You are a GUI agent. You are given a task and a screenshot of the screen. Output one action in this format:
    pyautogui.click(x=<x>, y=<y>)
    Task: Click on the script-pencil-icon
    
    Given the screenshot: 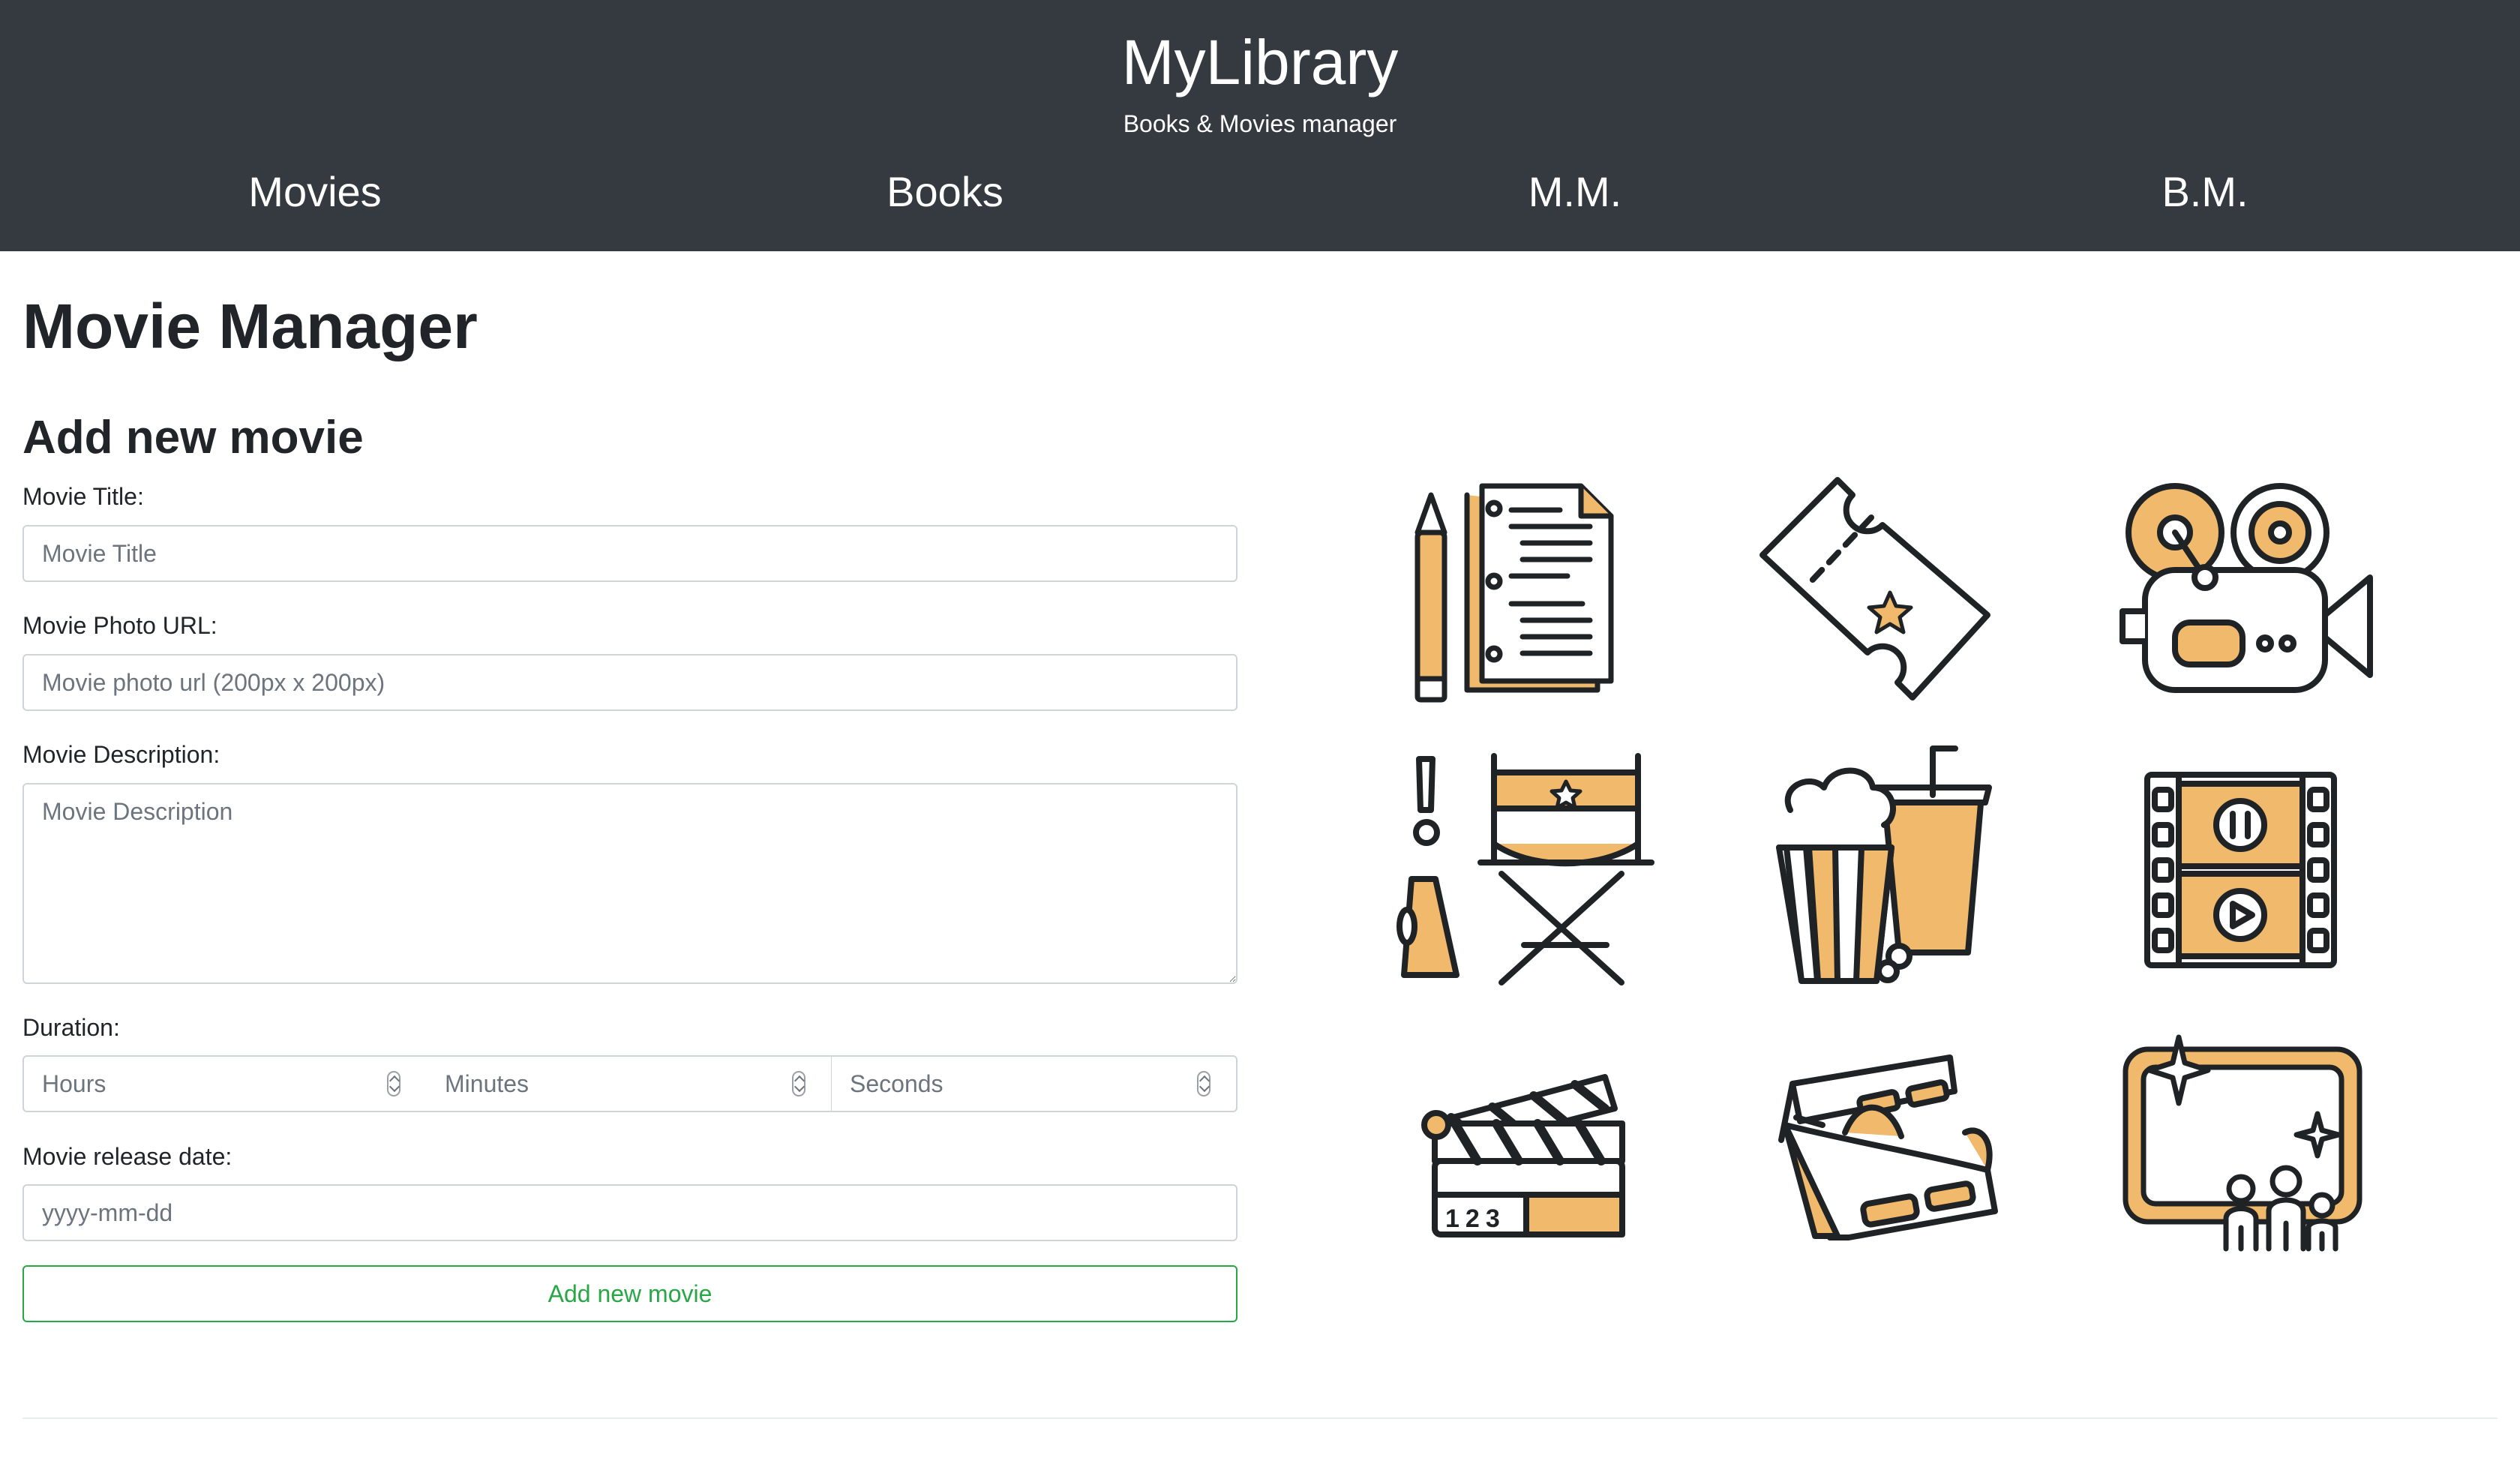 What is the action you would take?
    pyautogui.click(x=1522, y=596)
    